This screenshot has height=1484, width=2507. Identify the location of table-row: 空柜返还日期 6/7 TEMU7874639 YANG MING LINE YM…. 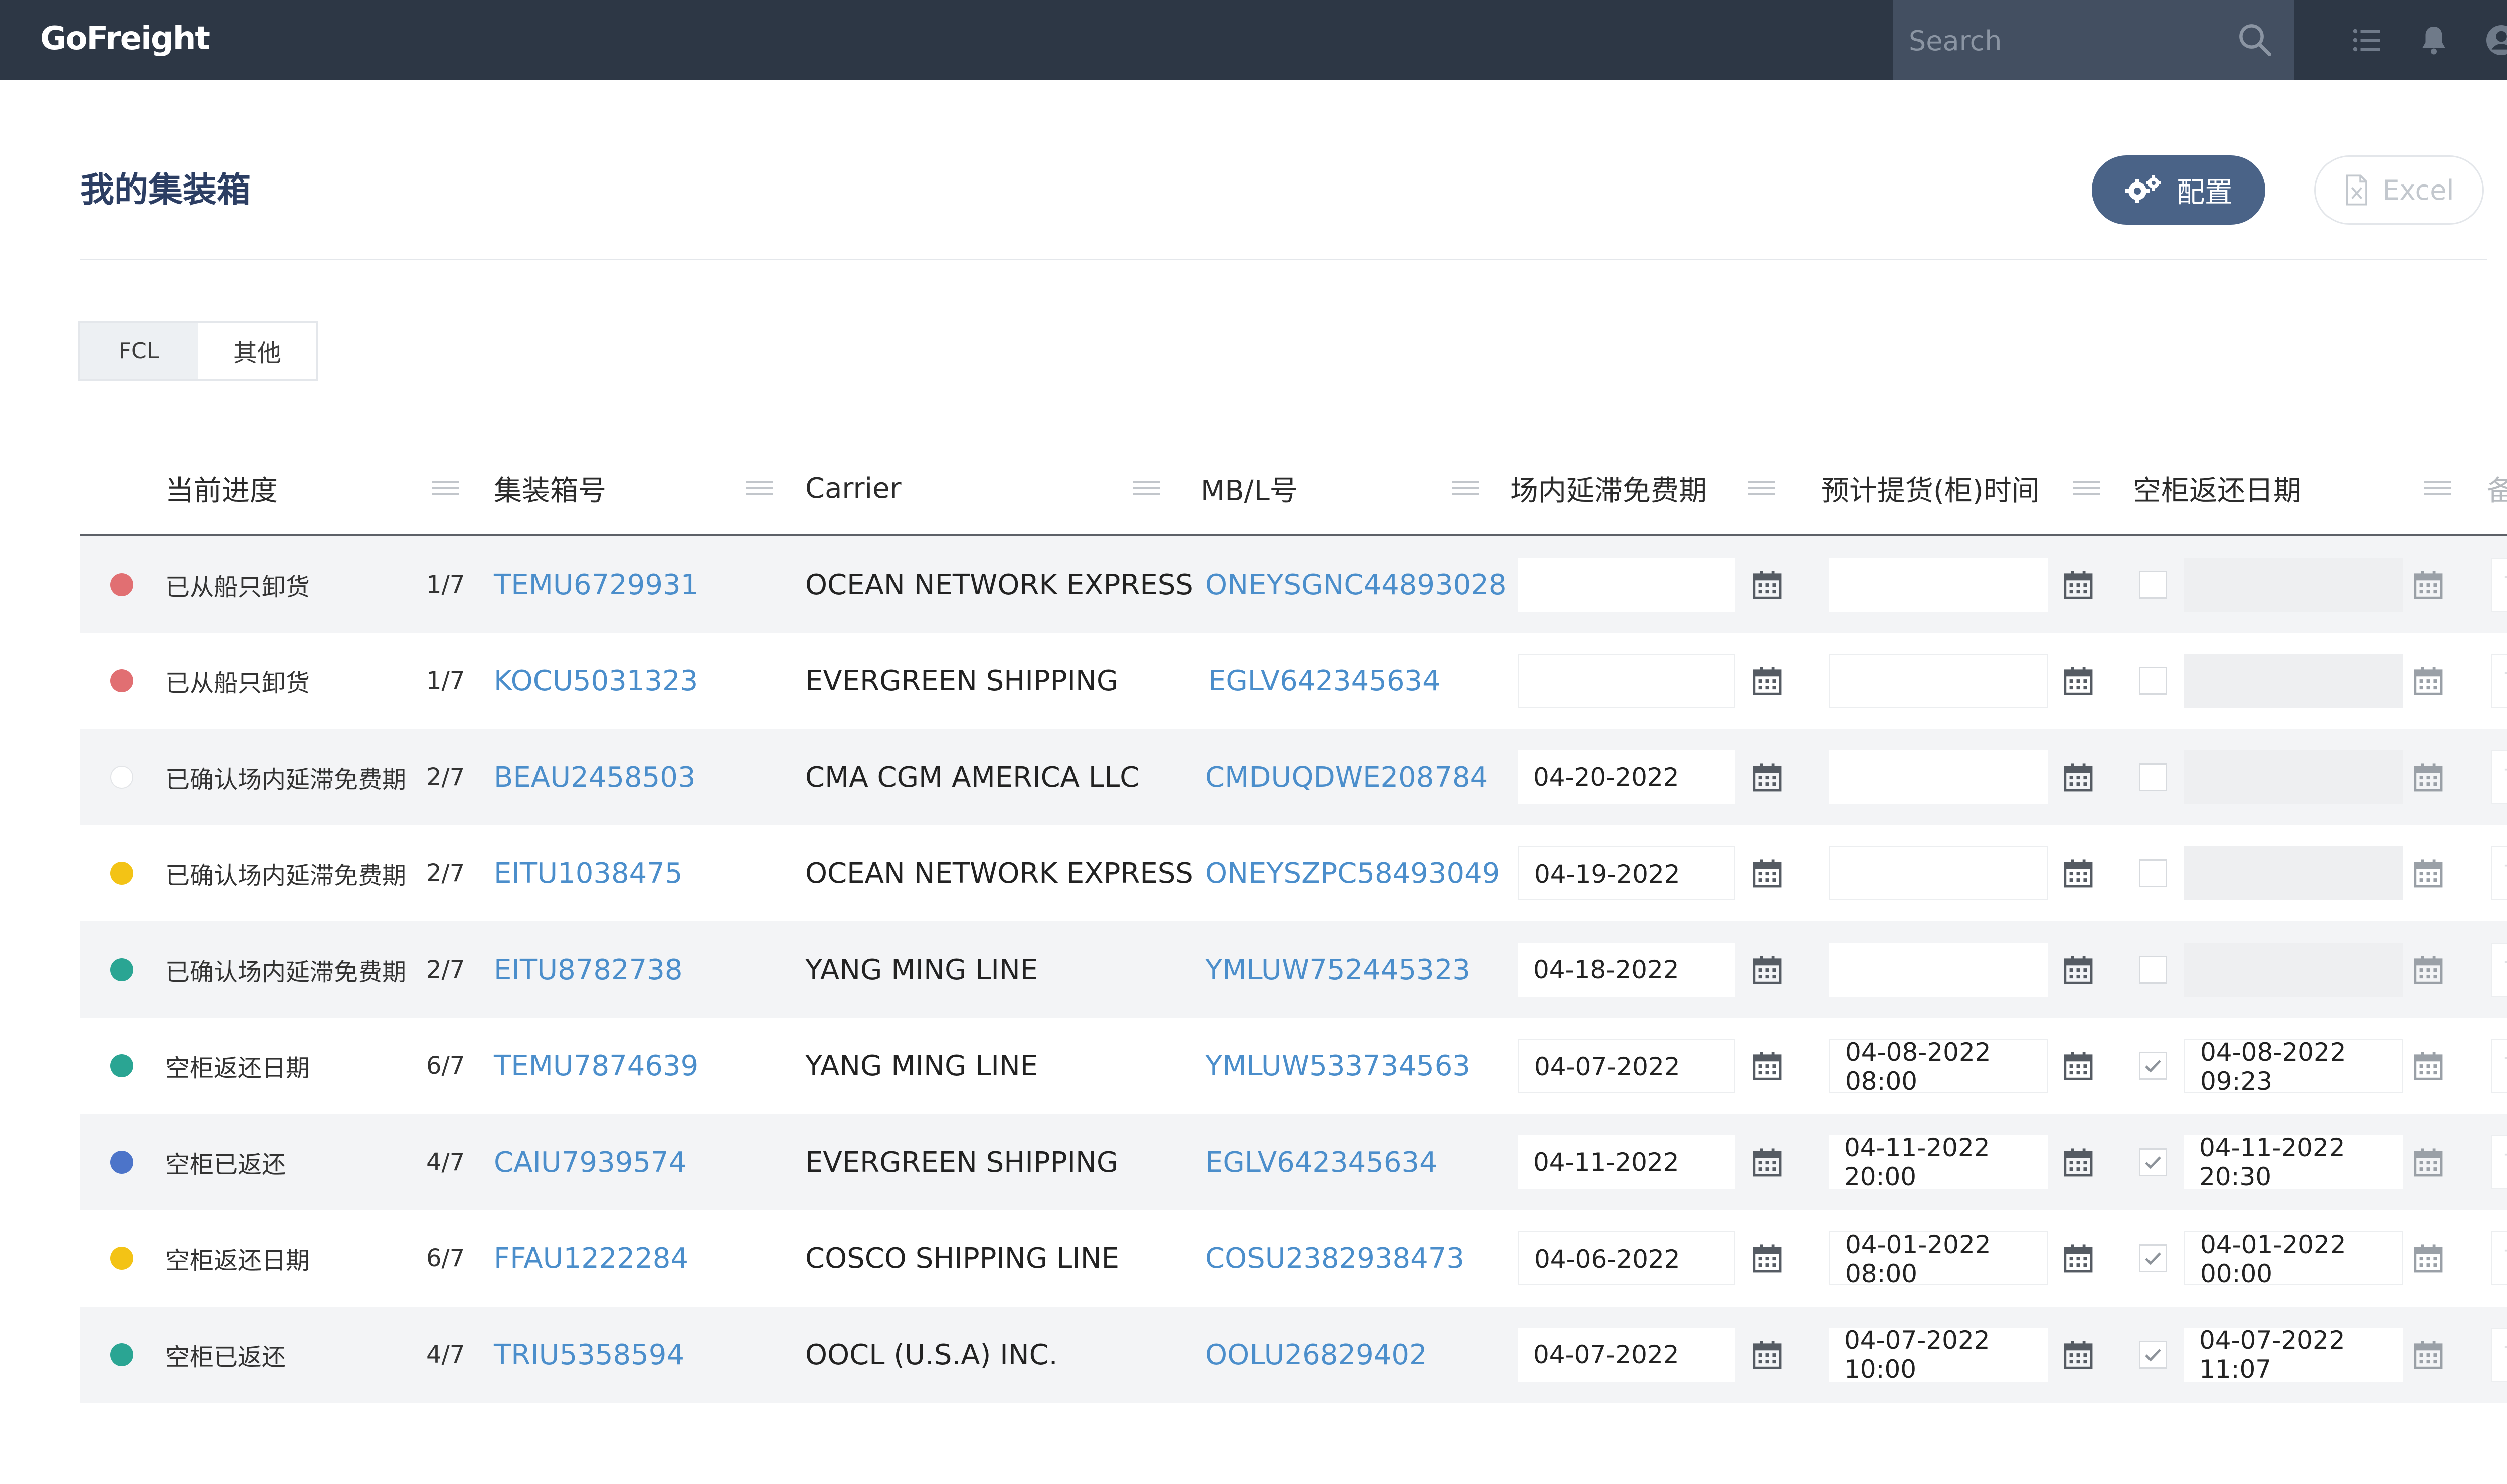
(1293, 1066).